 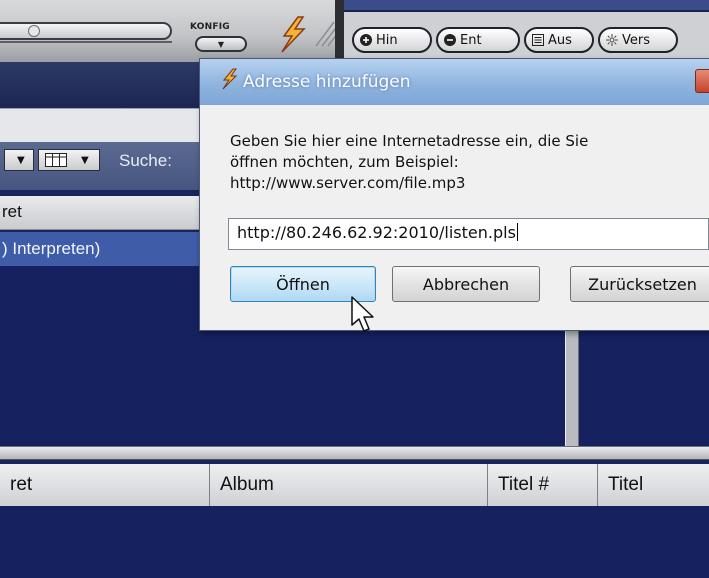 What do you see at coordinates (644, 390) in the screenshot?
I see `album-list` at bounding box center [644, 390].